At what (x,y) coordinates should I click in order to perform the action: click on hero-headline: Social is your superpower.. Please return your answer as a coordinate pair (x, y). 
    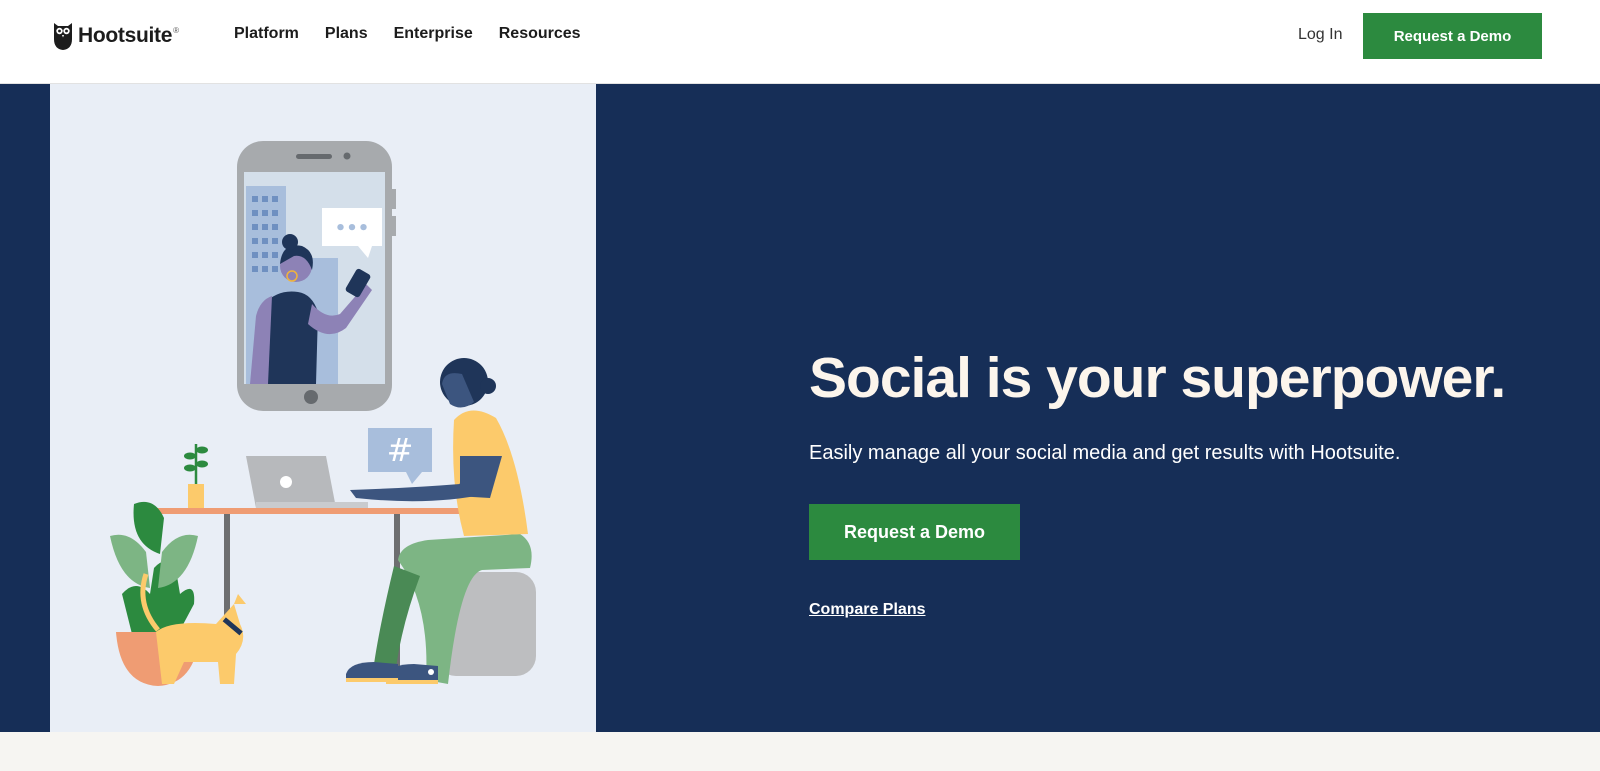
    Looking at the image, I should click on (1157, 378).